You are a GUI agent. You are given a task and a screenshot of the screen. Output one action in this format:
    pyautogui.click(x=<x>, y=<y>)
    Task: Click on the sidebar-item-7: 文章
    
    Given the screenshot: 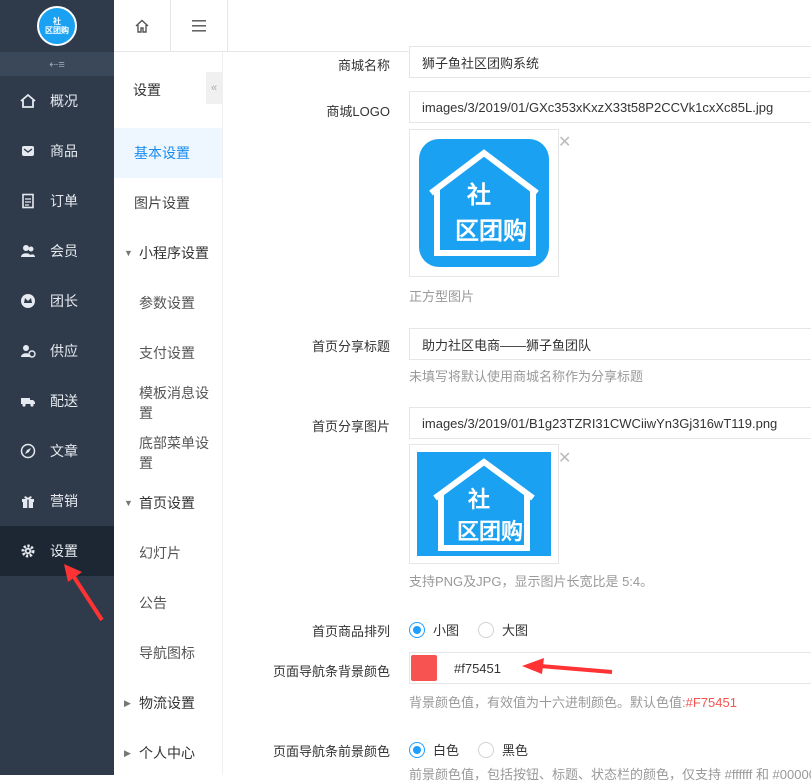 What is the action you would take?
    pyautogui.click(x=57, y=451)
    